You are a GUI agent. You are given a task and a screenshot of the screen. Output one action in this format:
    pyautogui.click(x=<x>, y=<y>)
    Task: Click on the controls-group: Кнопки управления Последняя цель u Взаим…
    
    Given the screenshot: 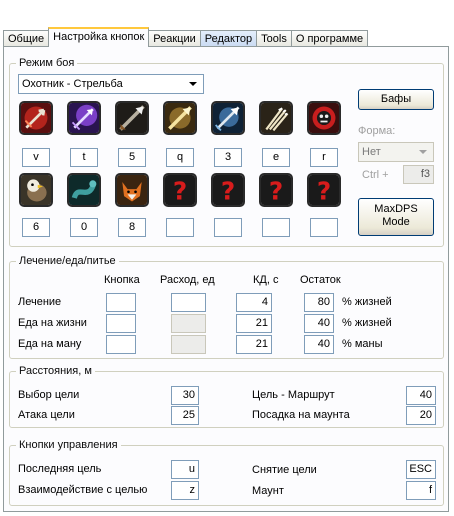 What is the action you would take?
    pyautogui.click(x=226, y=472)
    